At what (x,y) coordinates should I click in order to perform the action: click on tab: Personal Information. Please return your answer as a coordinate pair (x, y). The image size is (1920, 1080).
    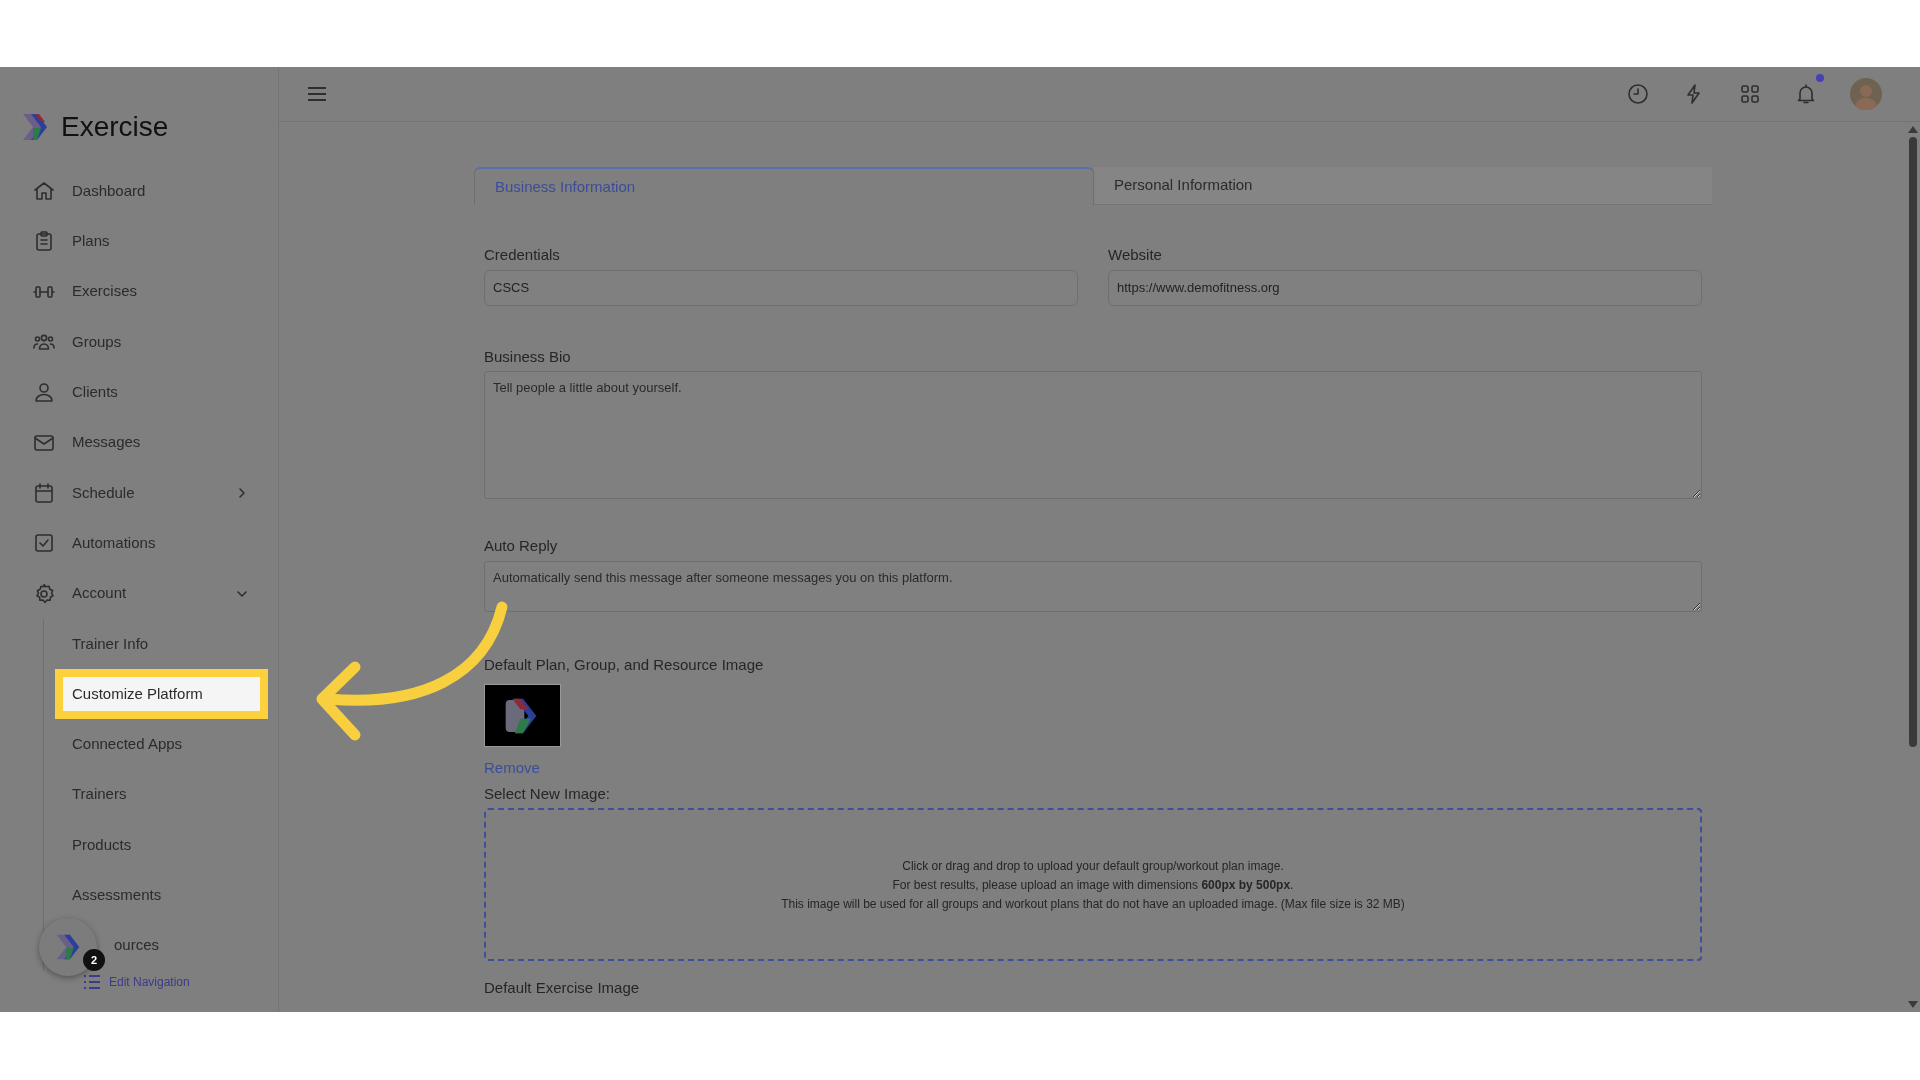
    Looking at the image, I should click on (1403, 186).